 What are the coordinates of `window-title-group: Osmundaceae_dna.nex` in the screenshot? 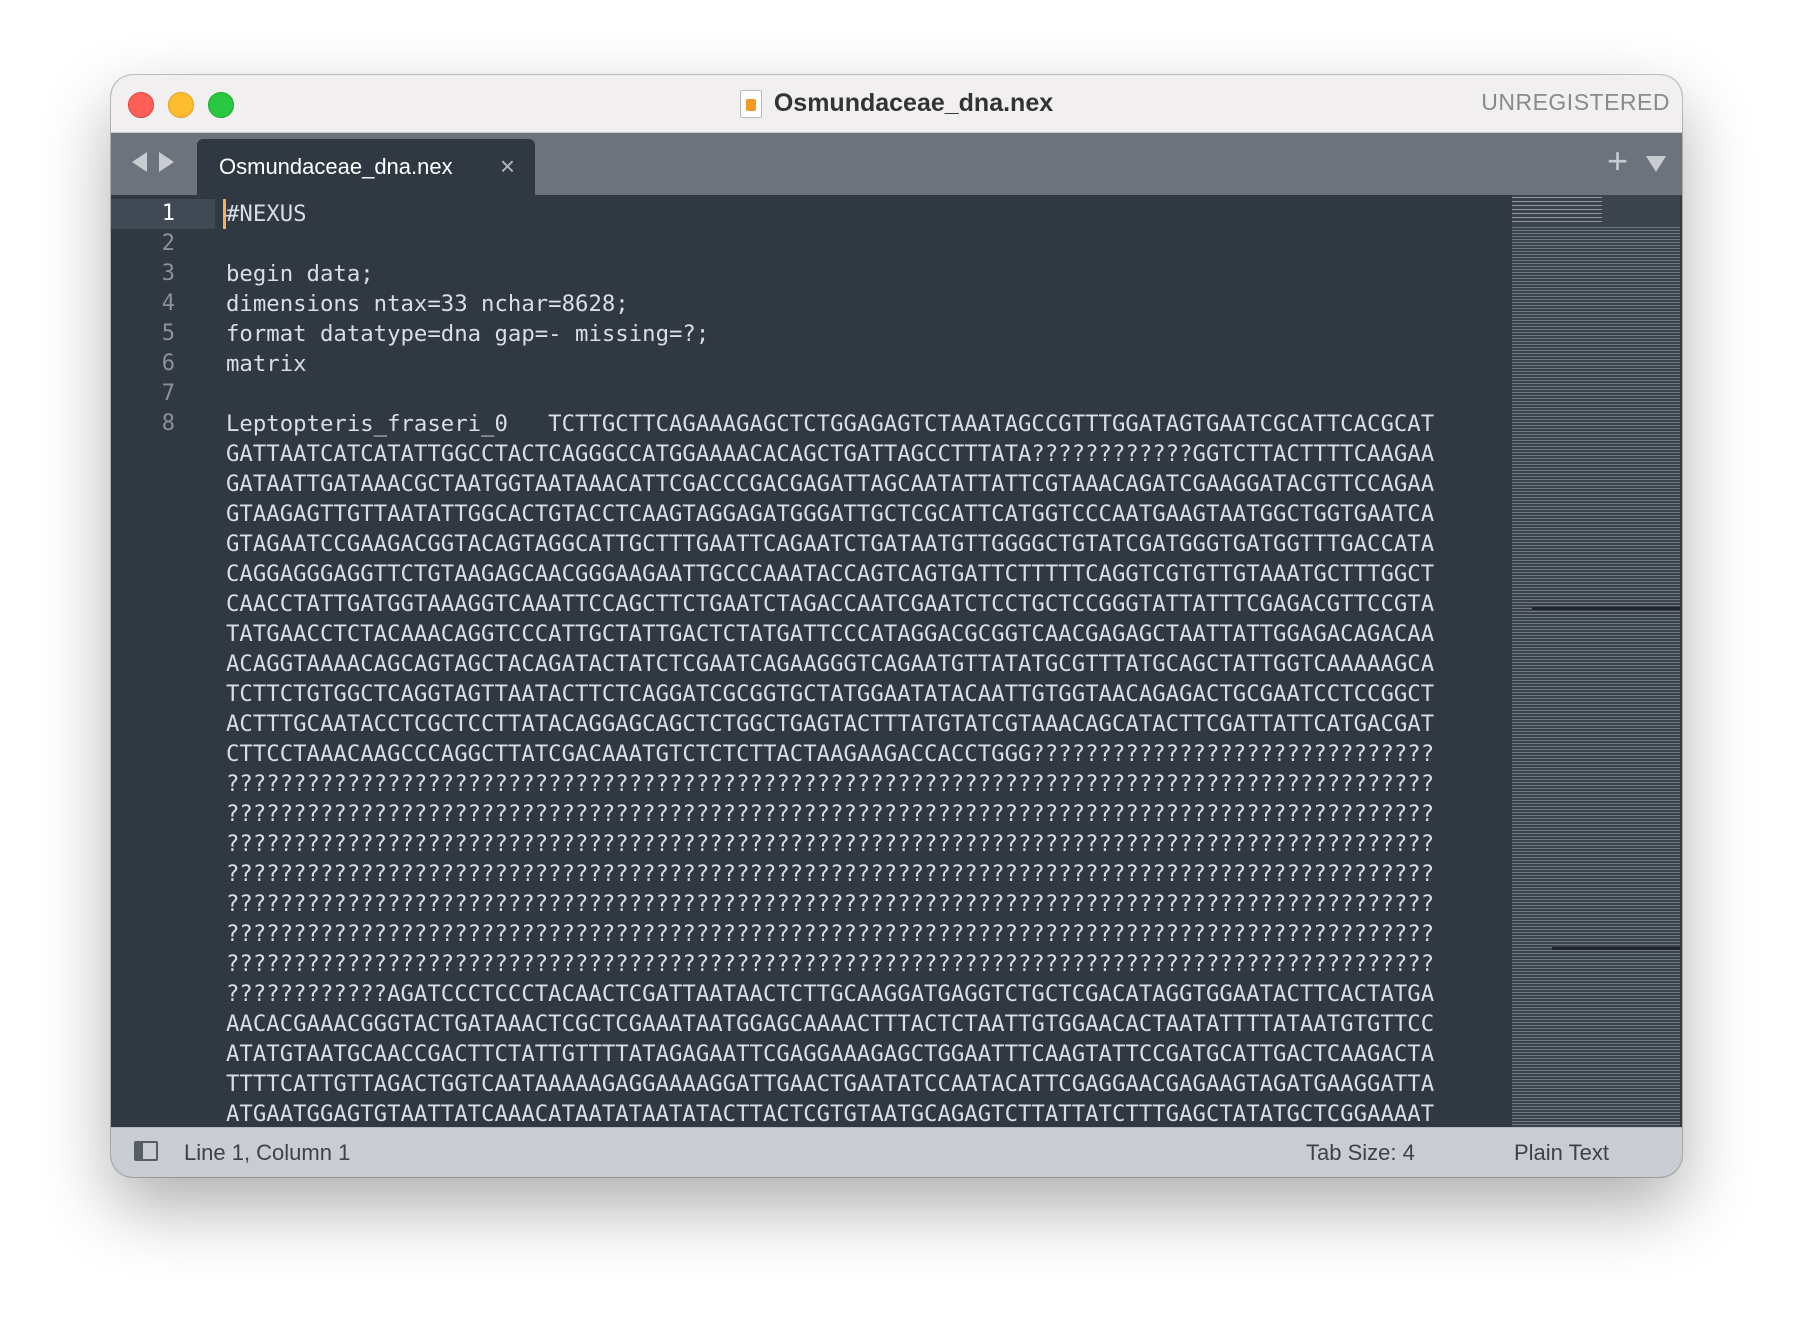 It's located at (896, 103).